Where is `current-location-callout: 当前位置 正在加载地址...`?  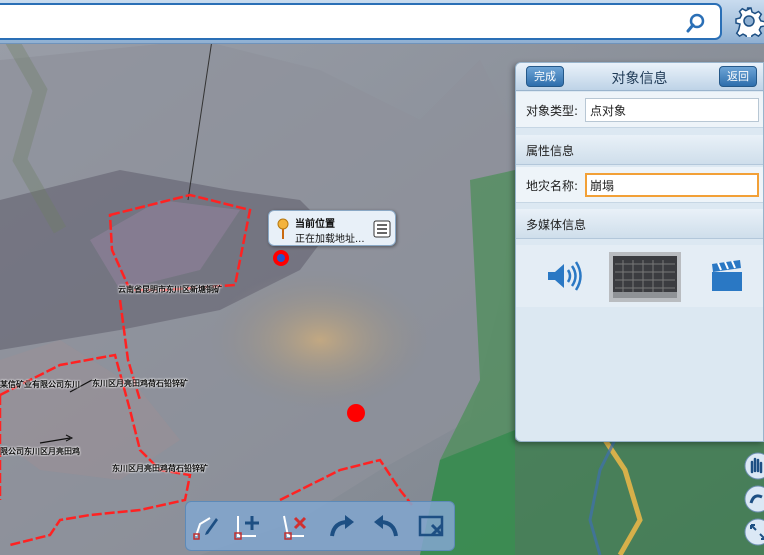 current-location-callout: 当前位置 正在加载地址... is located at coordinates (332, 228).